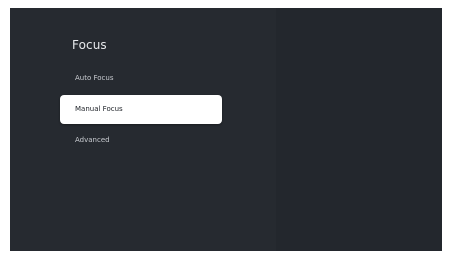 The height and width of the screenshot is (259, 453). What do you see at coordinates (141, 78) in the screenshot?
I see `menu-item-auto-focus: Auto Focus` at bounding box center [141, 78].